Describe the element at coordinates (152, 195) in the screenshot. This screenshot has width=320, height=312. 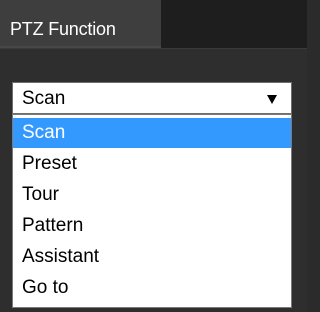
I see `option-tour: Tour` at that location.